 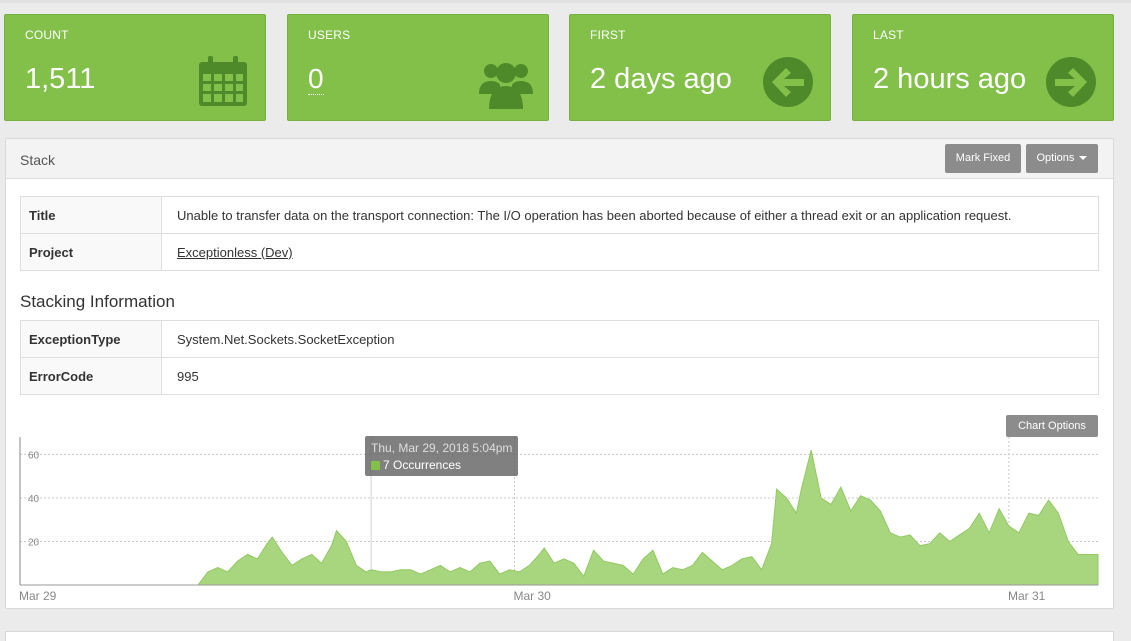 I want to click on panel-title: Stack, so click(x=38, y=160).